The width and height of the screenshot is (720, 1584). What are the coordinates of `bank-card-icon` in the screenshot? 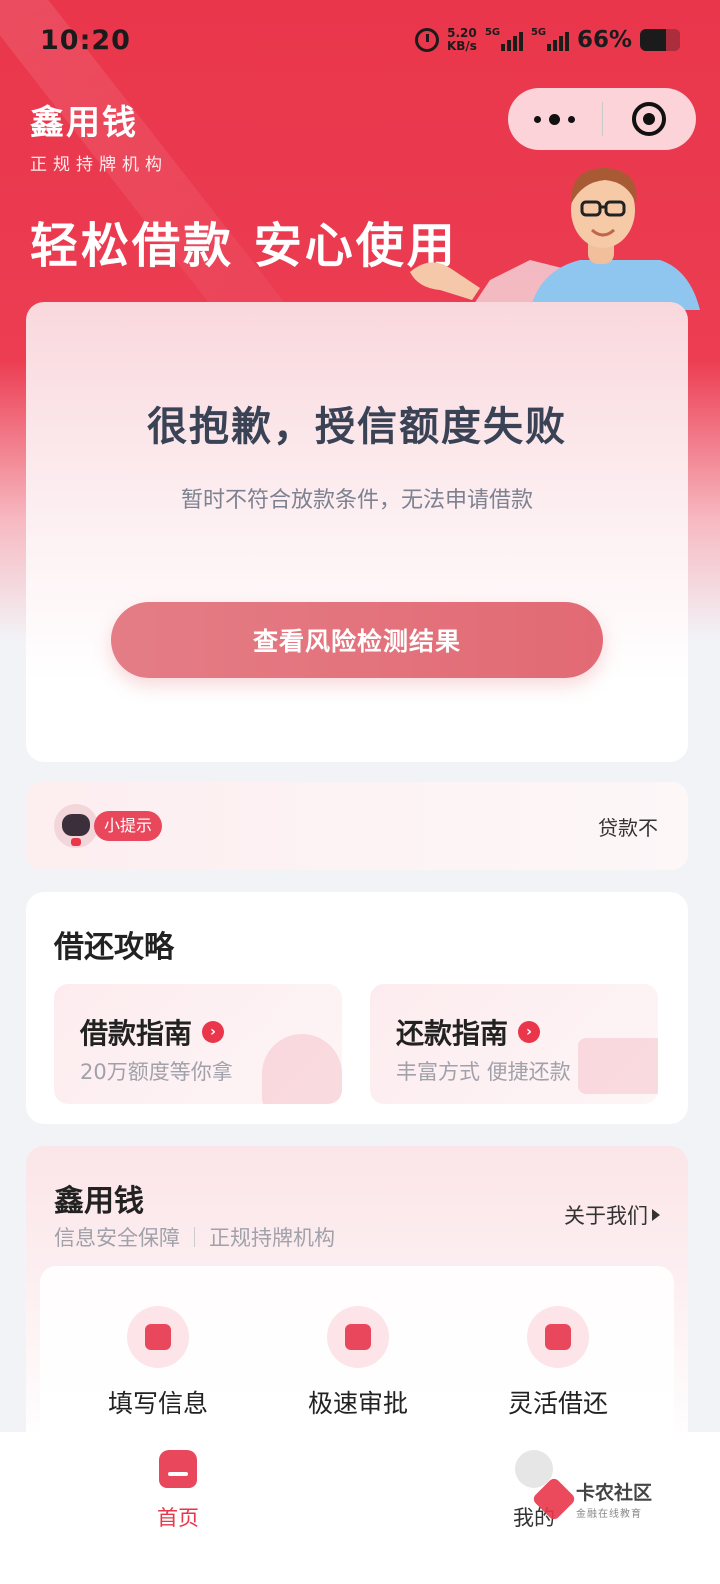 It's located at (618, 1066).